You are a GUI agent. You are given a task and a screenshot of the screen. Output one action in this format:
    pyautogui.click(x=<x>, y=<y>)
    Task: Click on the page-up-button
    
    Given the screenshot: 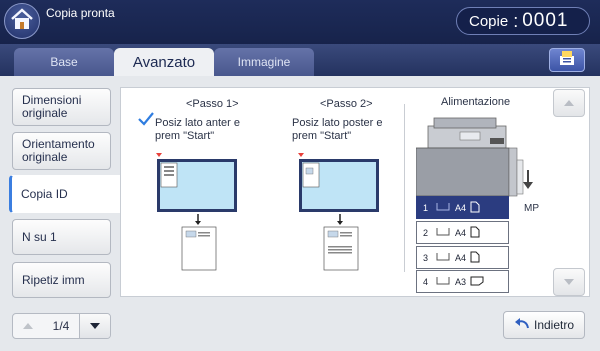 What is the action you would take?
    pyautogui.click(x=28, y=326)
    